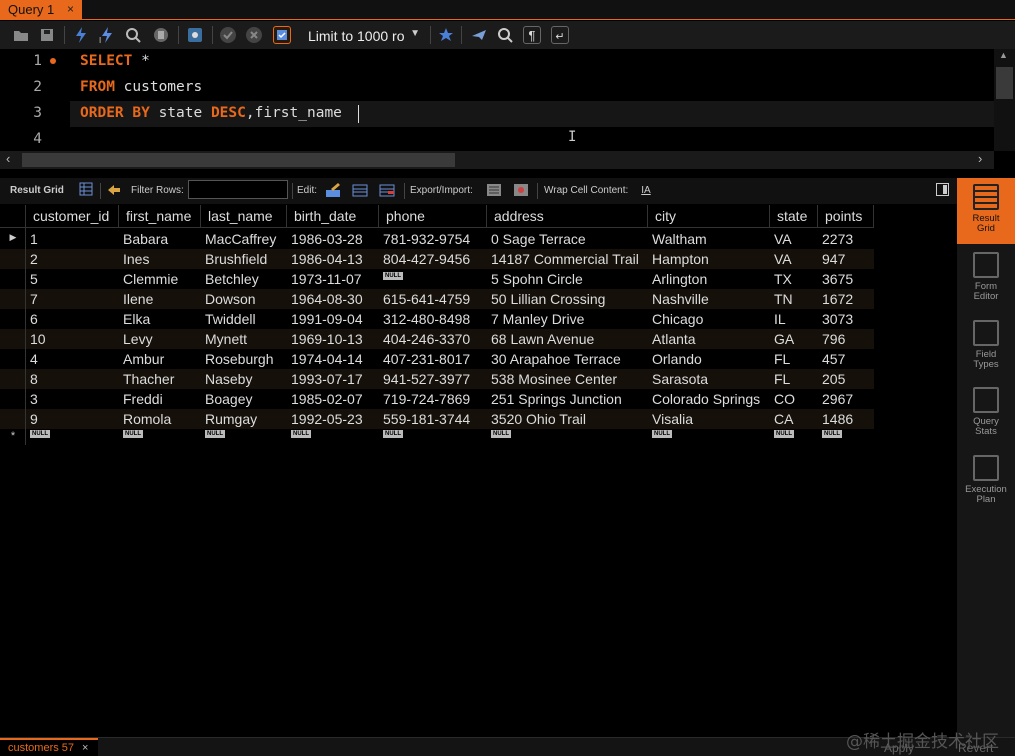 The height and width of the screenshot is (756, 1015). Describe the element at coordinates (433, 359) in the screenshot. I see `cell-phone: 407-231-8017` at that location.